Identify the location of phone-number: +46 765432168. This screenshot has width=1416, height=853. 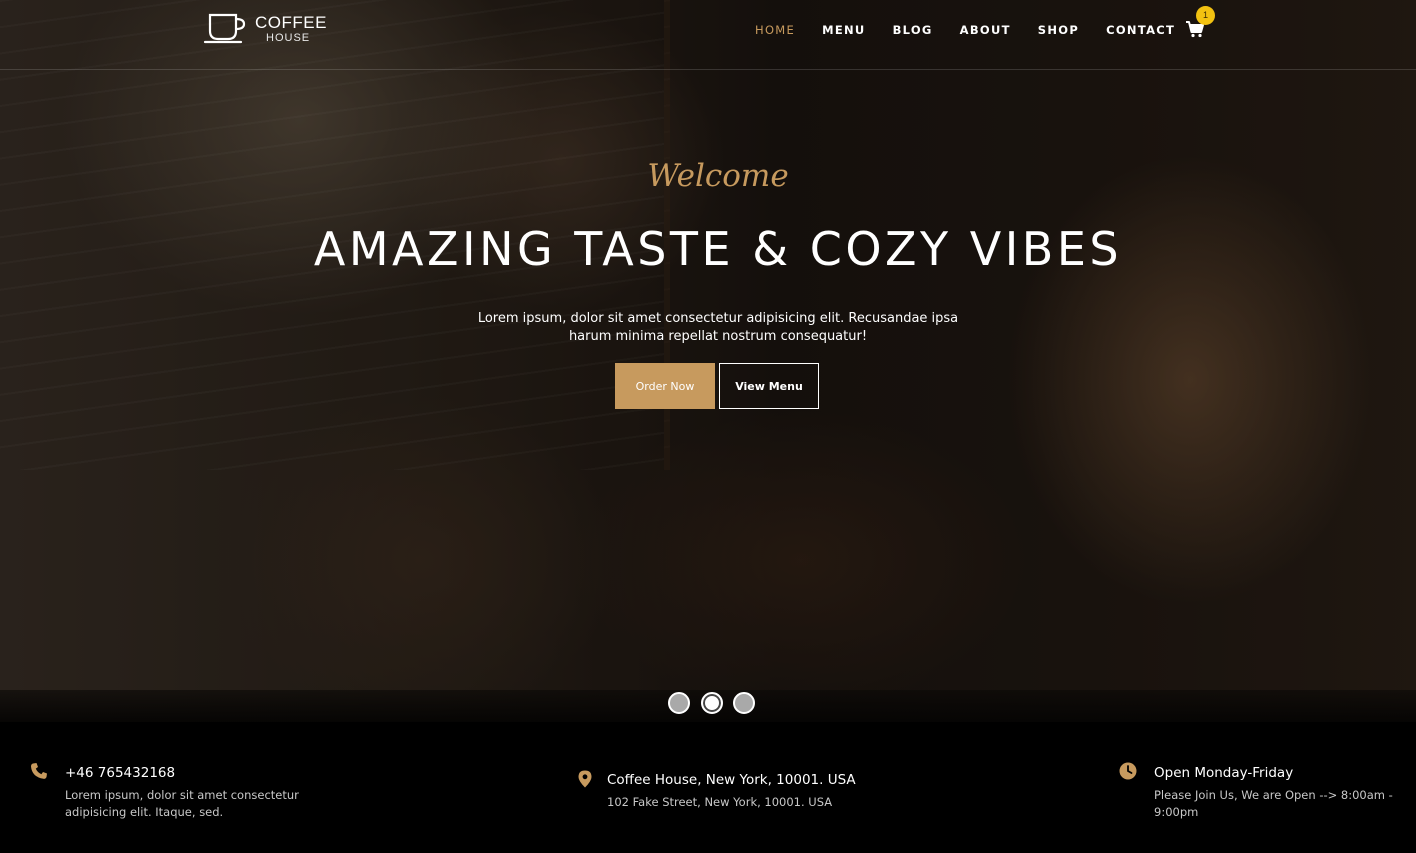
(120, 773).